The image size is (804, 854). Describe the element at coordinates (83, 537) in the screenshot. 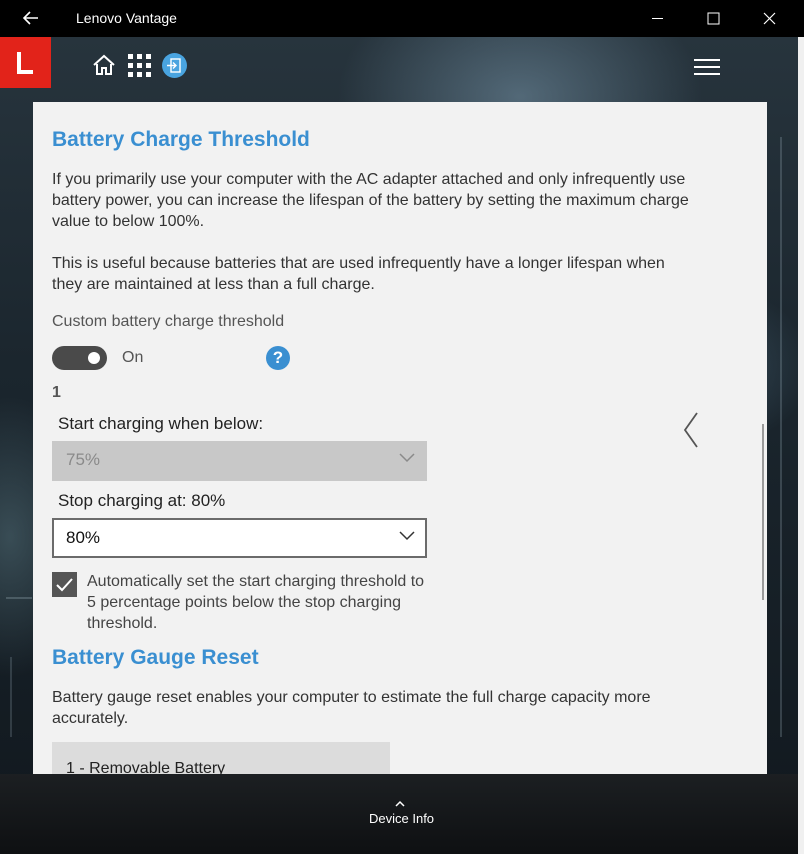

I see `stop-charging-value: 80%` at that location.